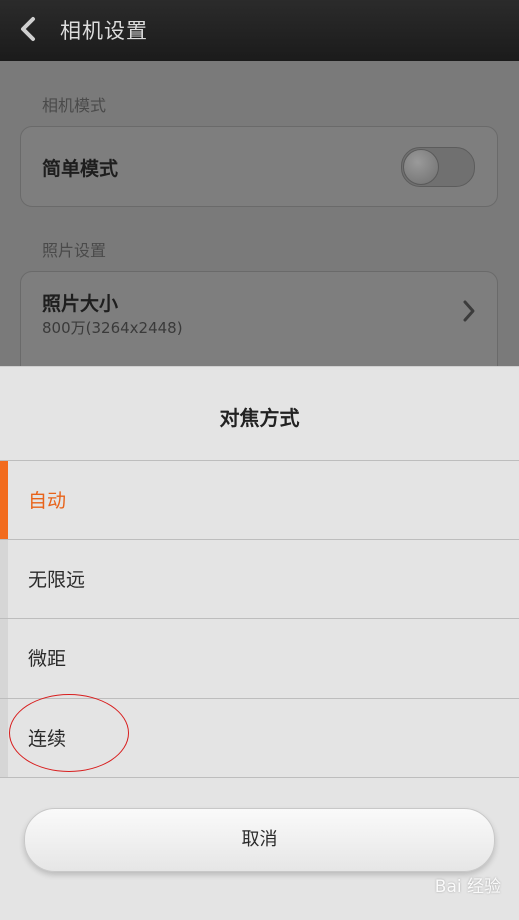 The image size is (519, 920). What do you see at coordinates (57, 580) in the screenshot?
I see `option-label: 无限远` at bounding box center [57, 580].